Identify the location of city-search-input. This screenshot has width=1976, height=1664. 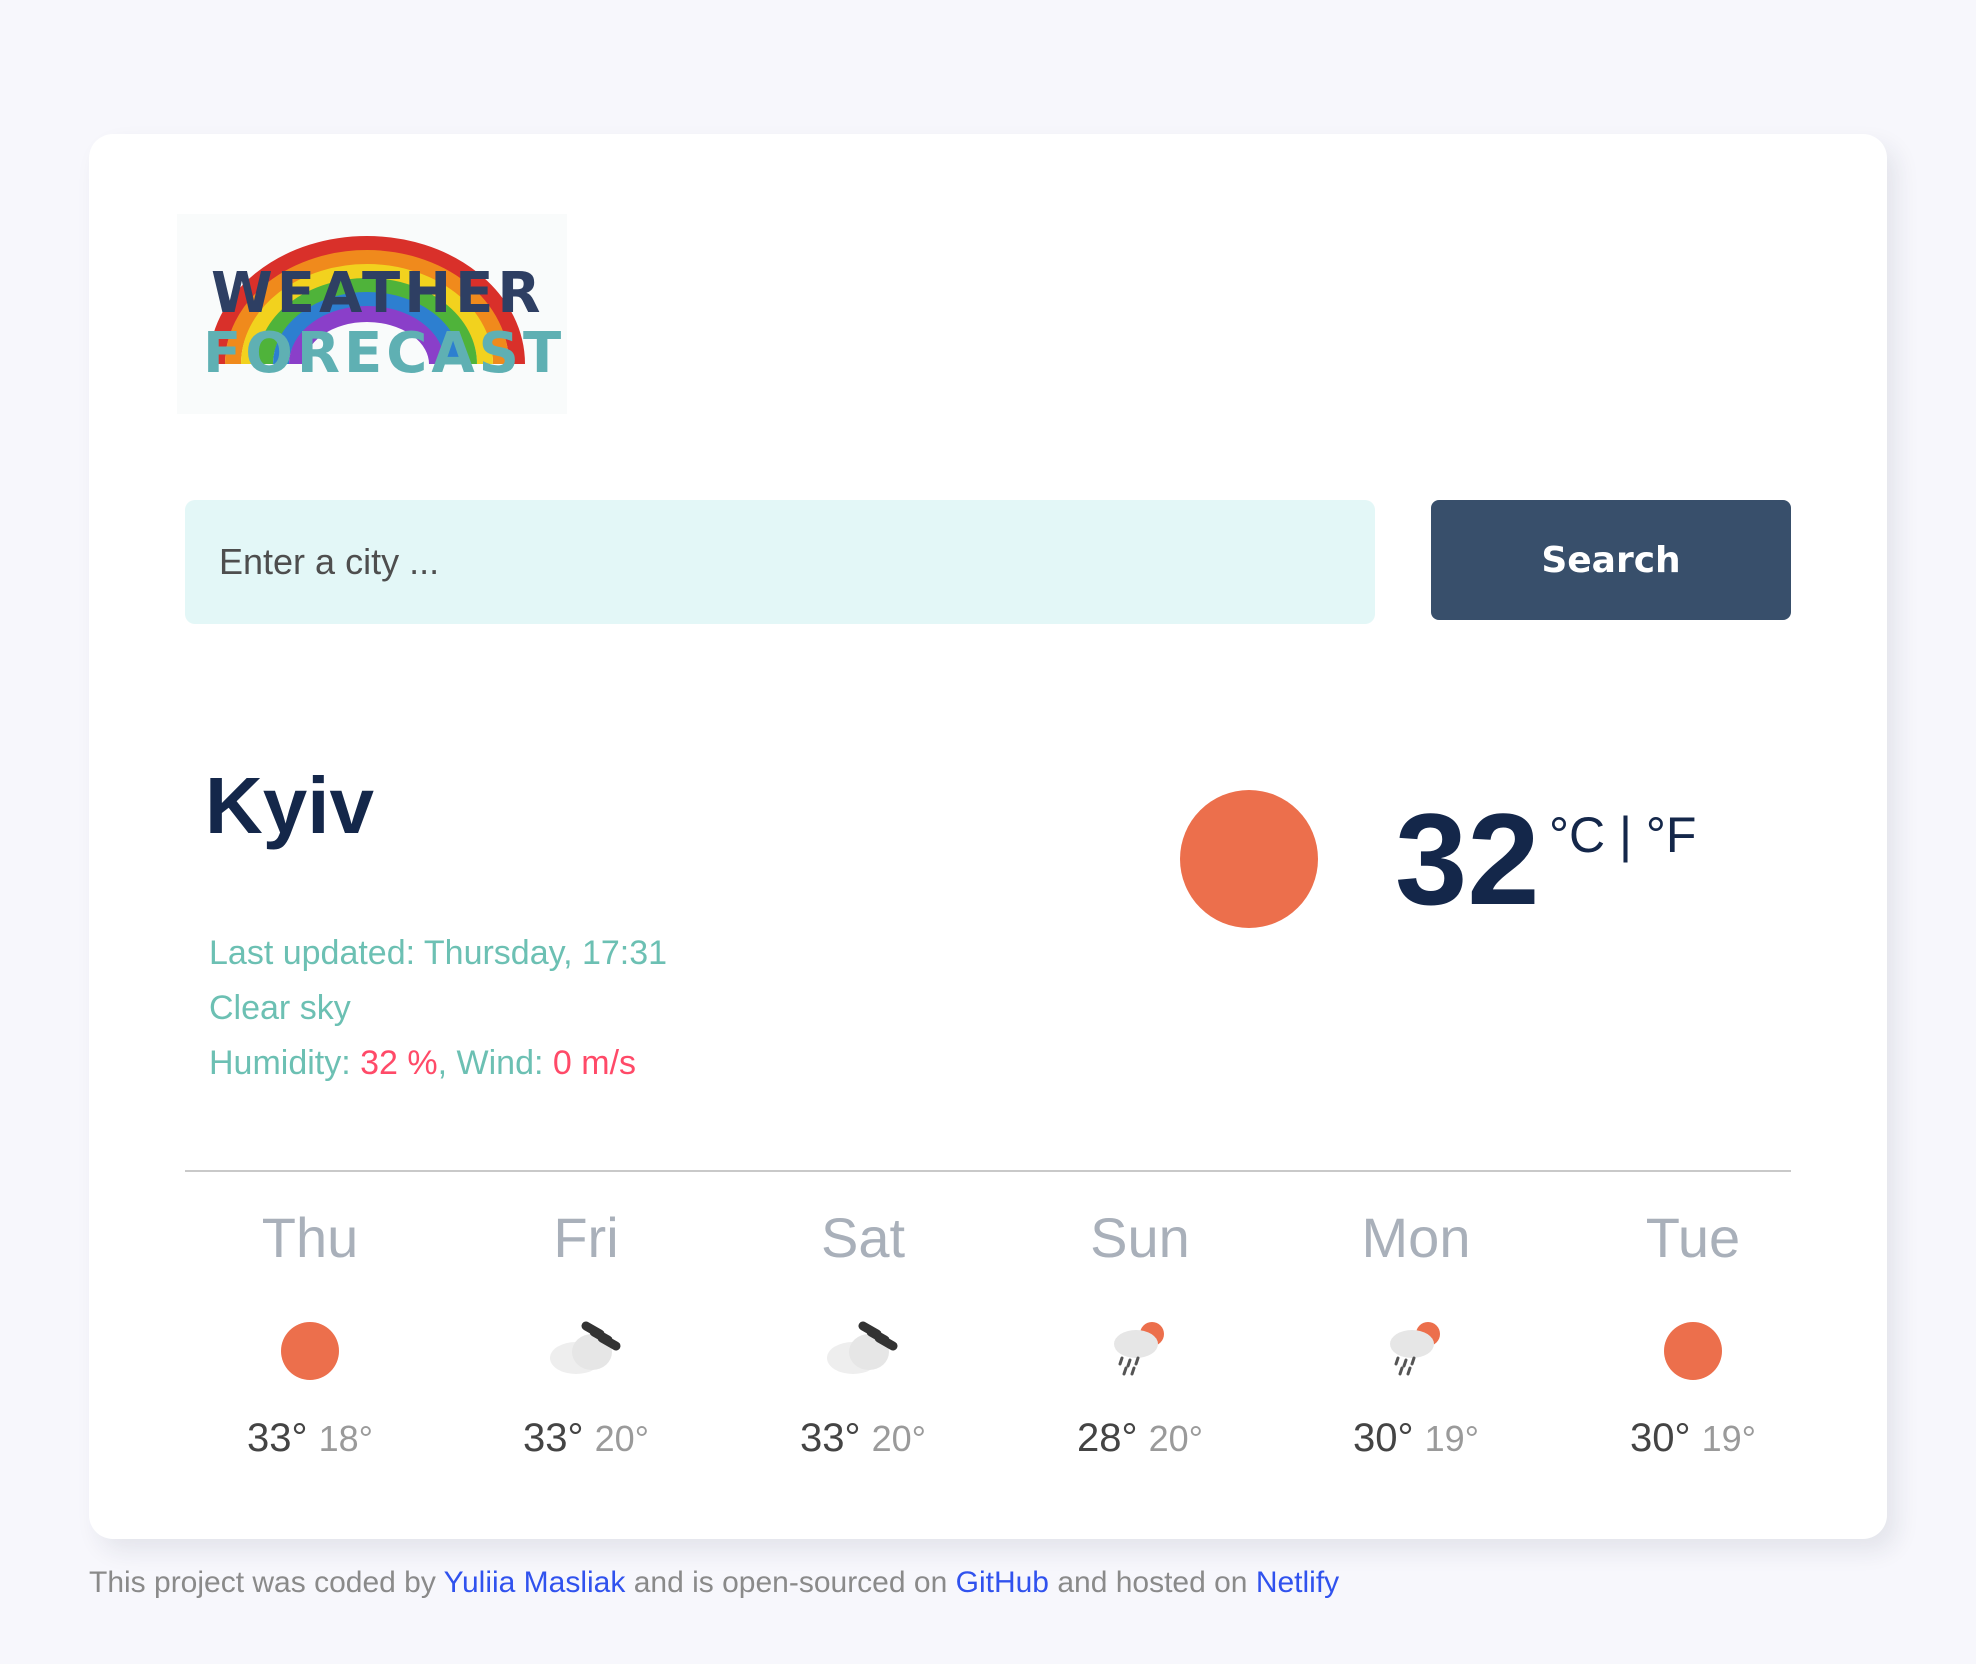
(780, 562).